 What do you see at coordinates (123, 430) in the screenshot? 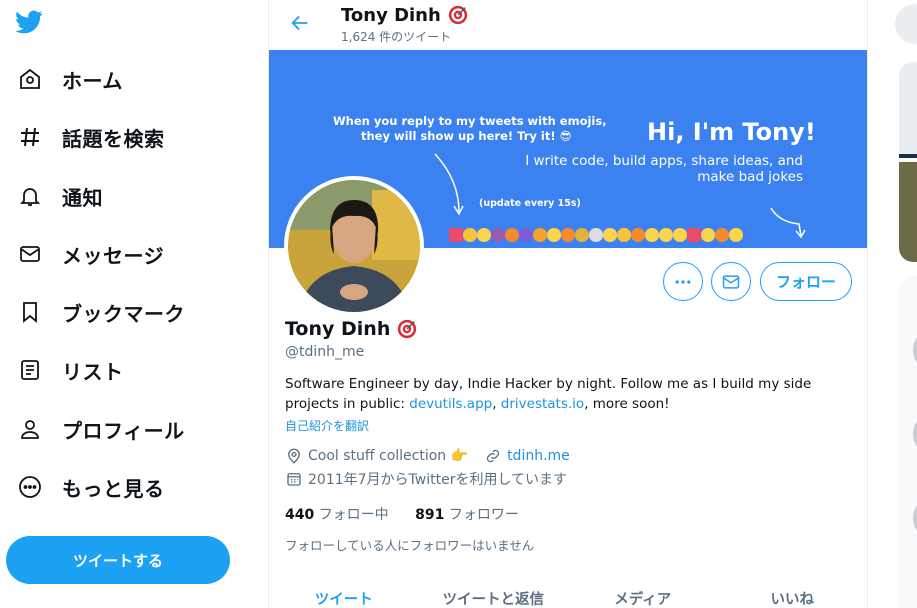
I see `sidebar-item-label: プロフィール` at bounding box center [123, 430].